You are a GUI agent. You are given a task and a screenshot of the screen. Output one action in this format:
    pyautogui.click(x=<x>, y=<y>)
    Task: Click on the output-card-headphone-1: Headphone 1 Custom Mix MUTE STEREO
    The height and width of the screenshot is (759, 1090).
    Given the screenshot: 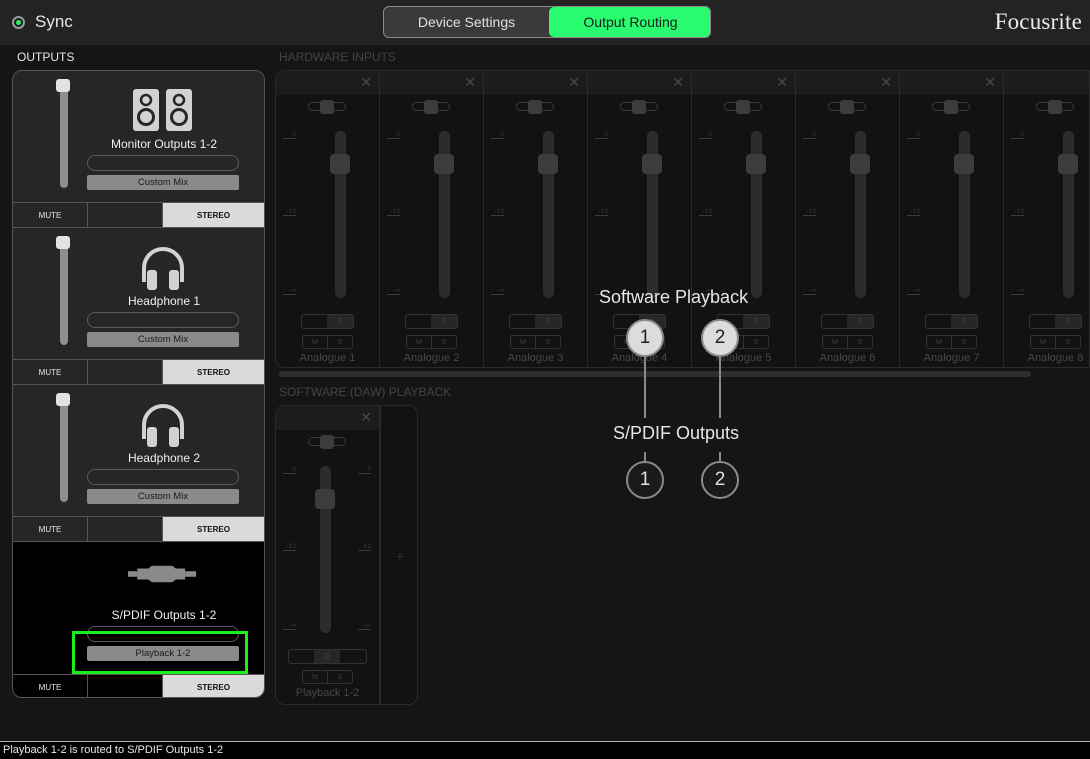 What is the action you would take?
    pyautogui.click(x=138, y=306)
    